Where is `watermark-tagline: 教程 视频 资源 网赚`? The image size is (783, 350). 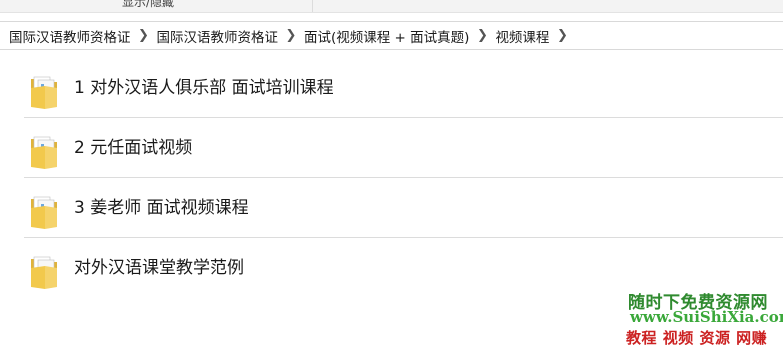 watermark-tagline: 教程 视频 资源 网赚 is located at coordinates (697, 338).